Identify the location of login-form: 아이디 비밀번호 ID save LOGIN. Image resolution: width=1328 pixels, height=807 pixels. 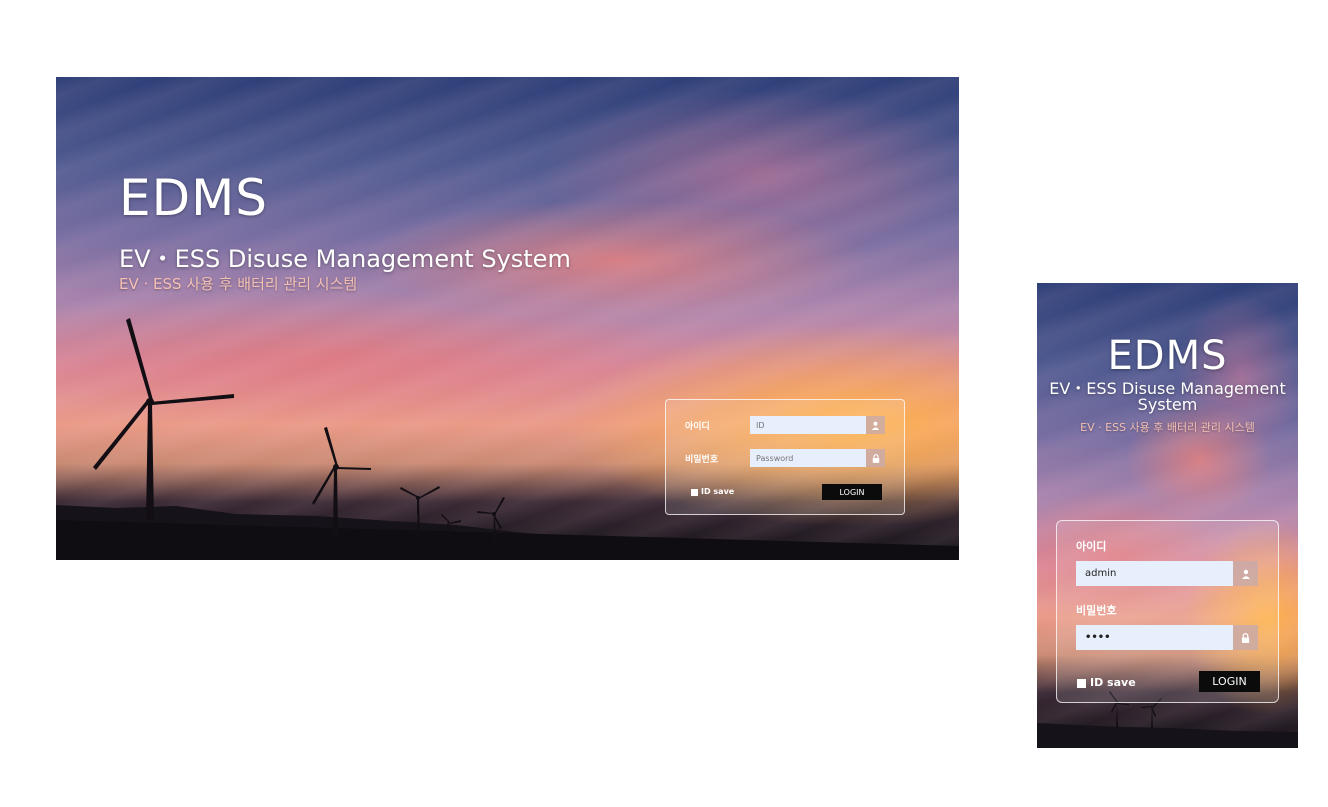
(785, 457).